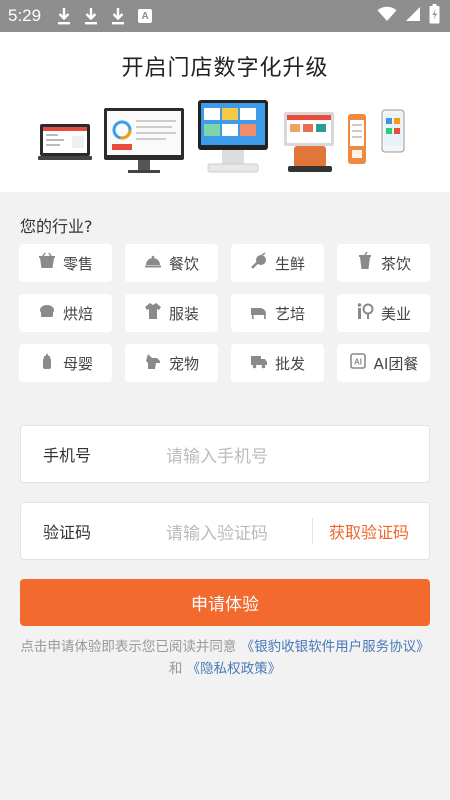 This screenshot has height=800, width=450. I want to click on phone-field: 手机号 请输入手机号, so click(225, 454).